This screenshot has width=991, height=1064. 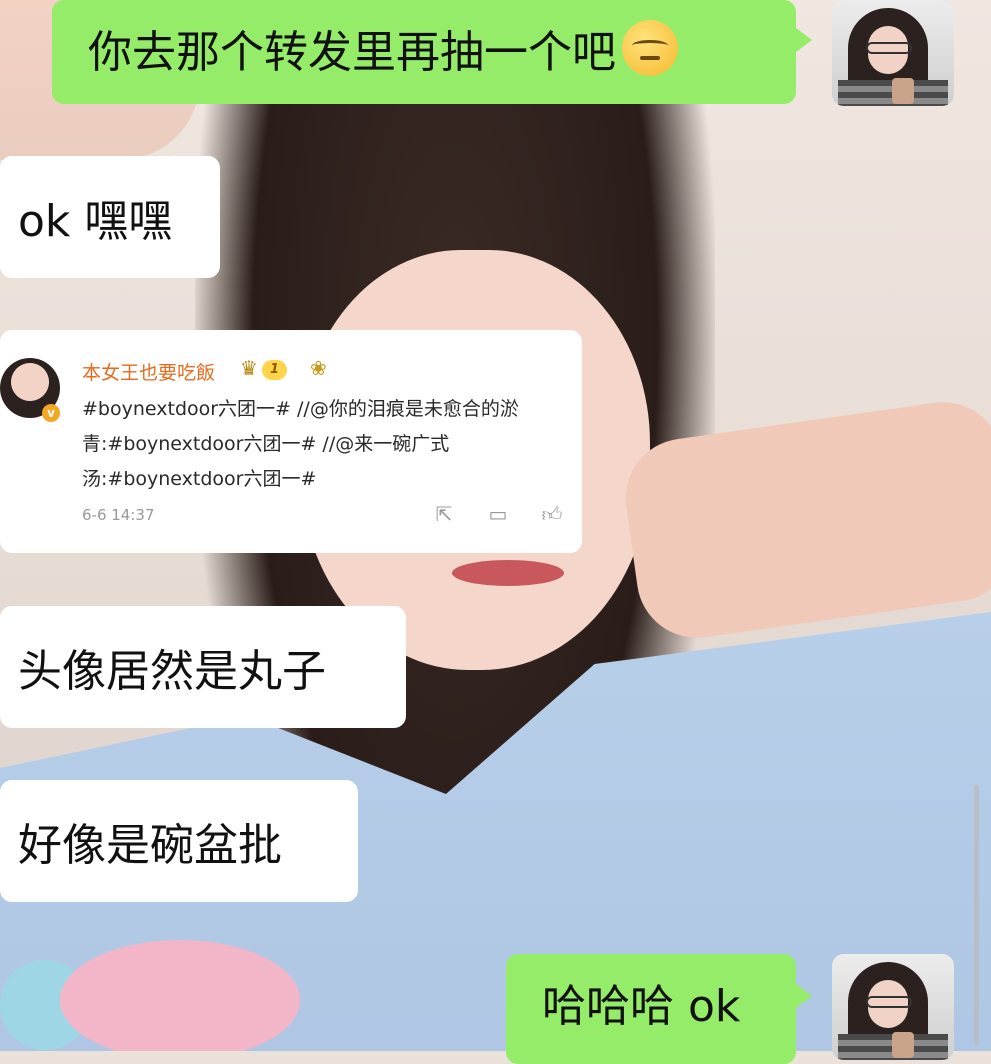 I want to click on message-text: 你去那个转发里再抽一个吧, so click(x=352, y=52).